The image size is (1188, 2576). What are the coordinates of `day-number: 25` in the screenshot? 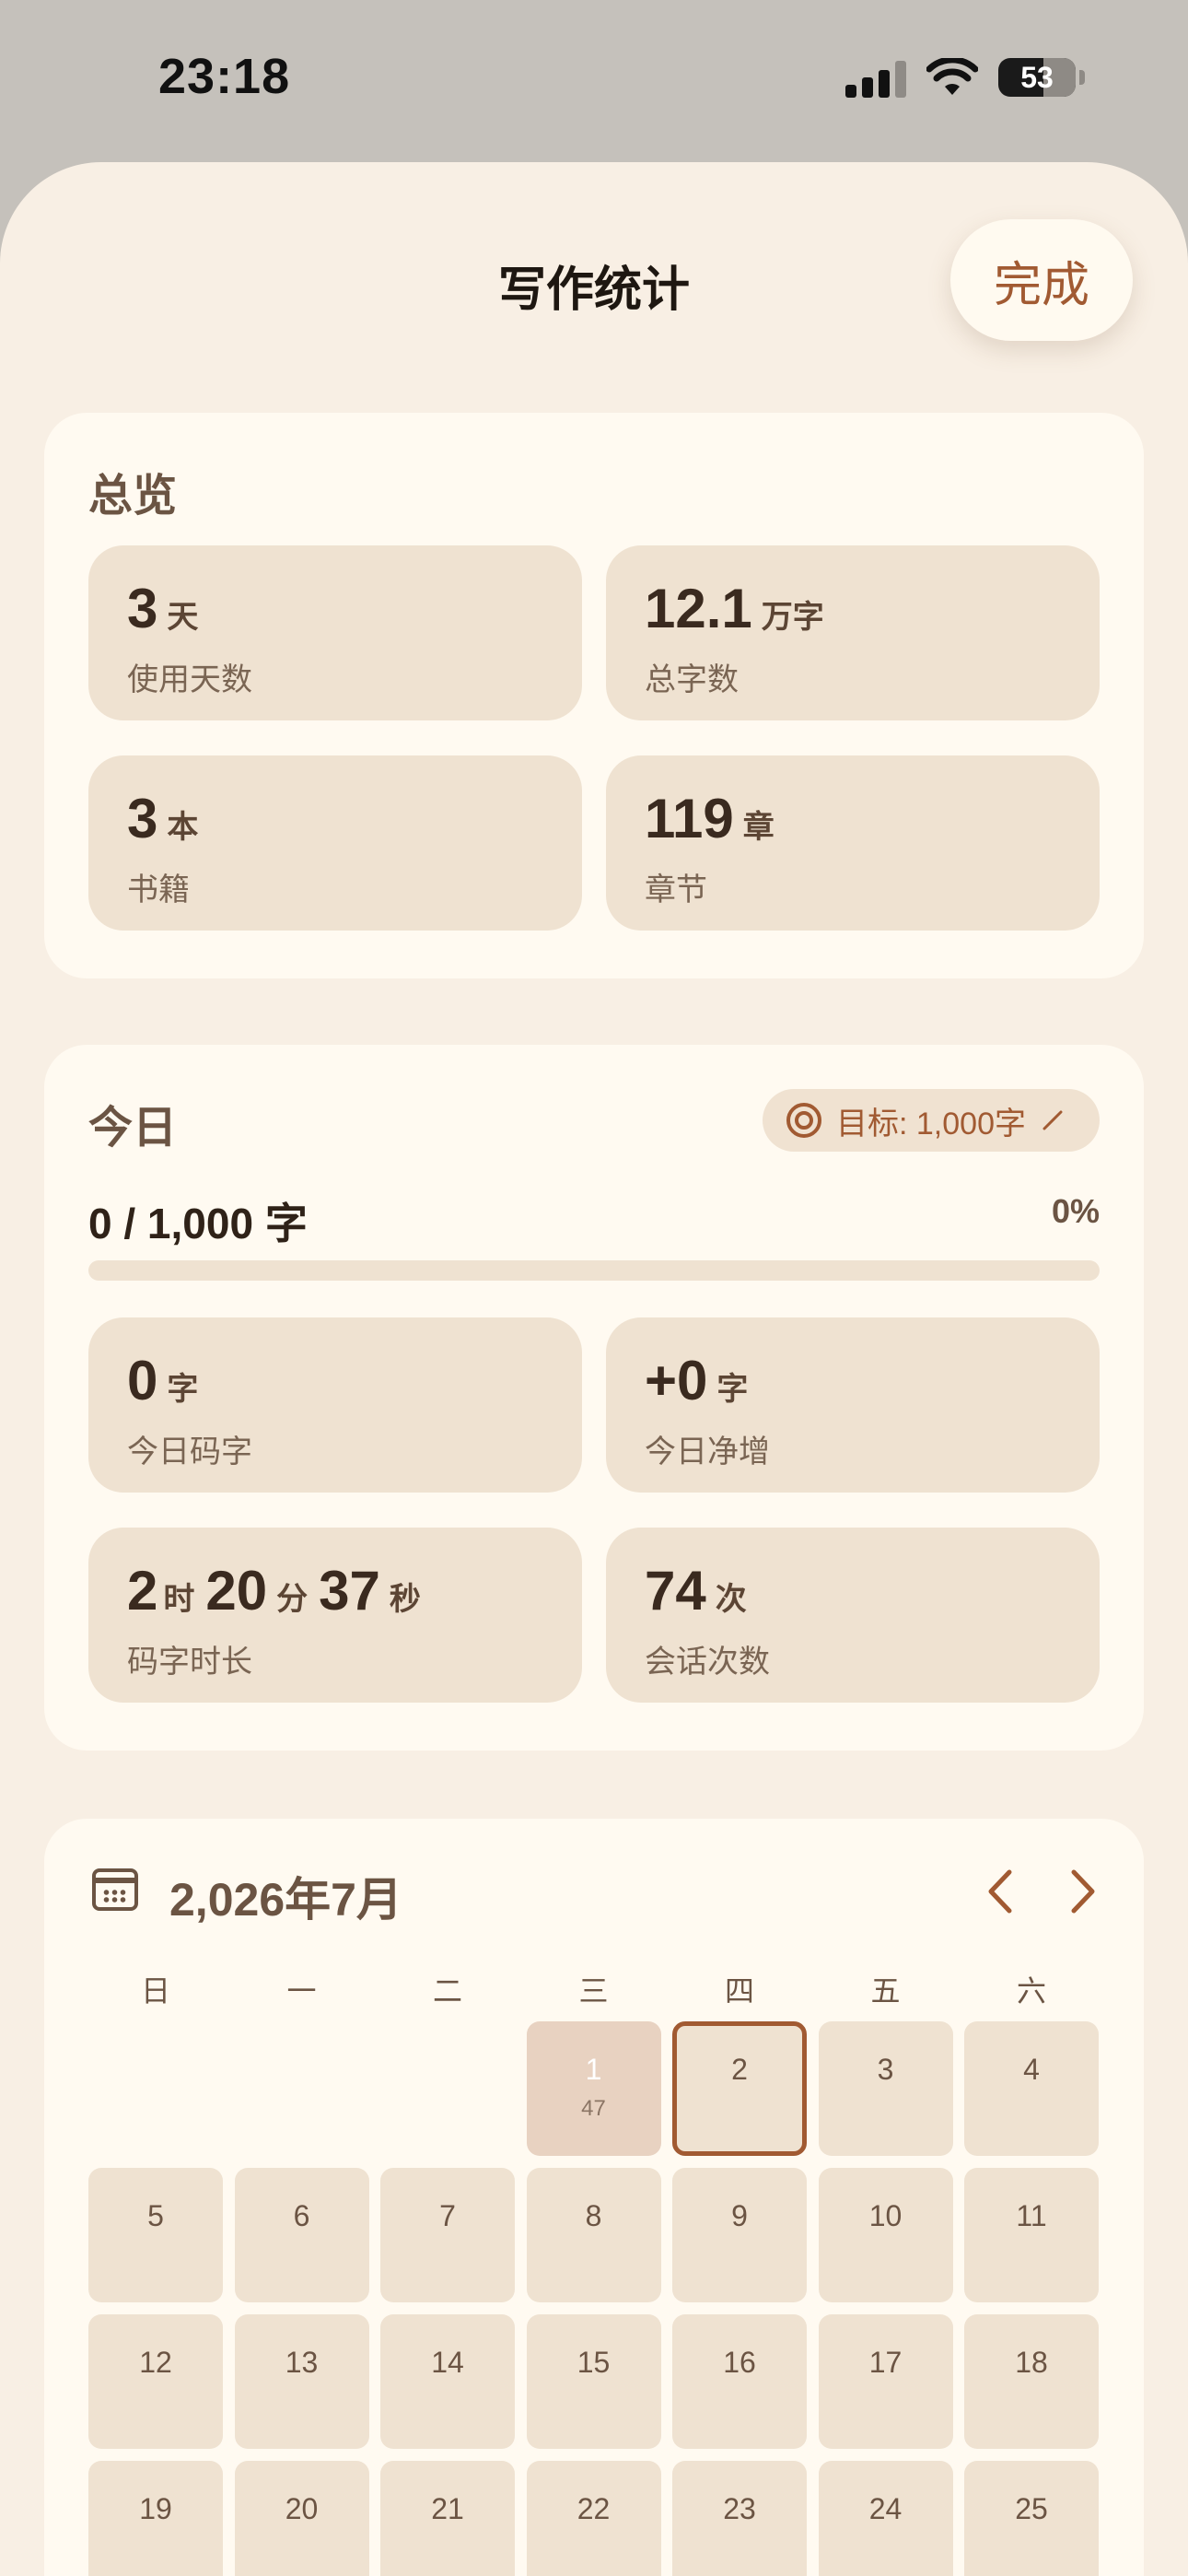 It's located at (1031, 2508).